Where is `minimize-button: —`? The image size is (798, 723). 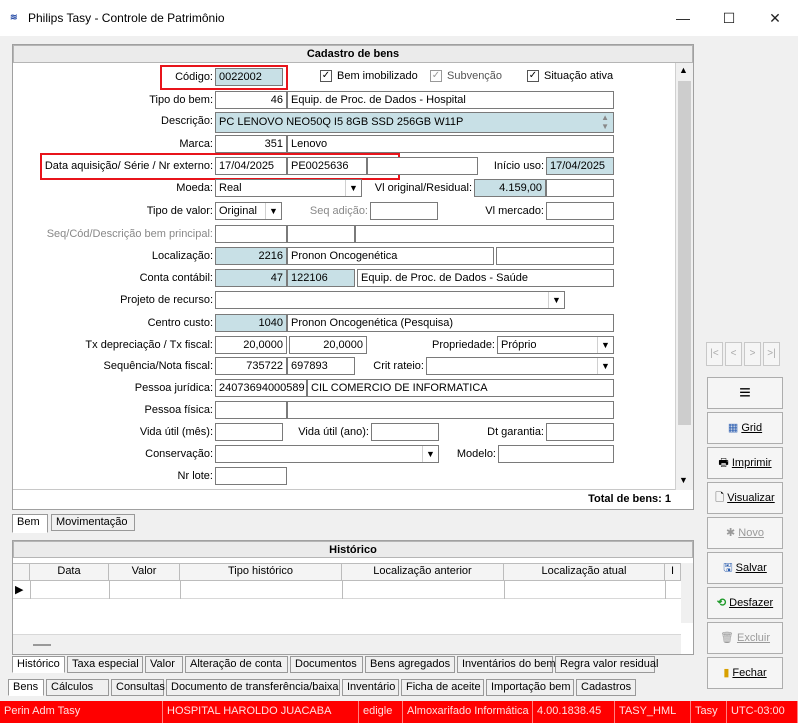
minimize-button: — is located at coordinates (683, 18).